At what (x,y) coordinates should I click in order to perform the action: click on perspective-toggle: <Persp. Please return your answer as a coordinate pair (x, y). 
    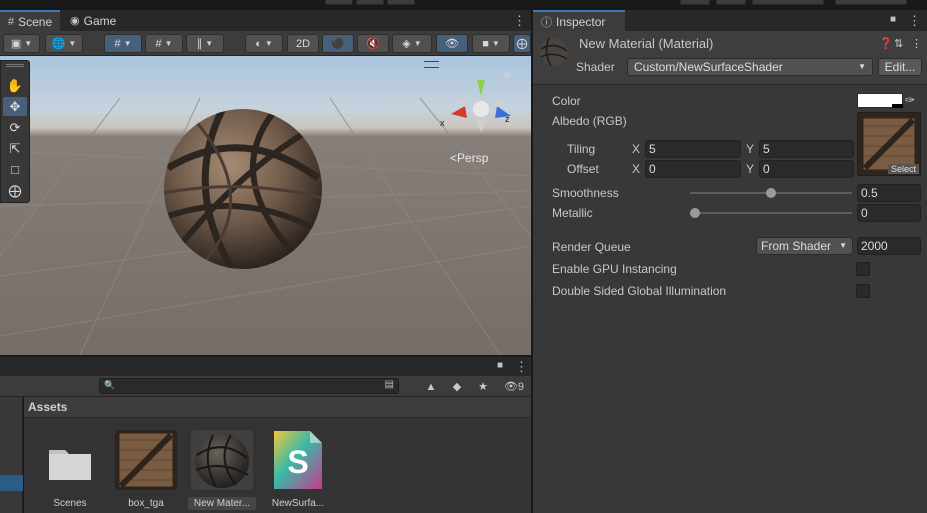
    Looking at the image, I should click on (469, 158).